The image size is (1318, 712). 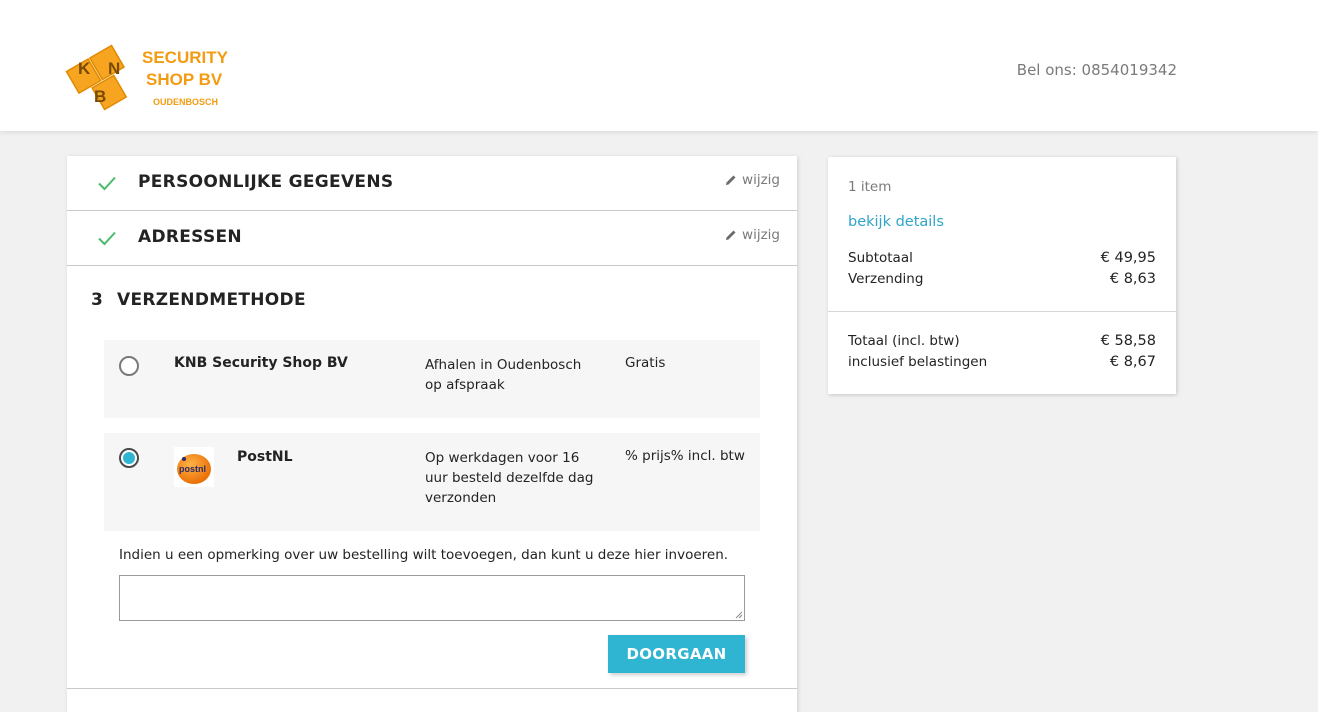 What do you see at coordinates (100, 96) in the screenshot?
I see `svg-text: B` at bounding box center [100, 96].